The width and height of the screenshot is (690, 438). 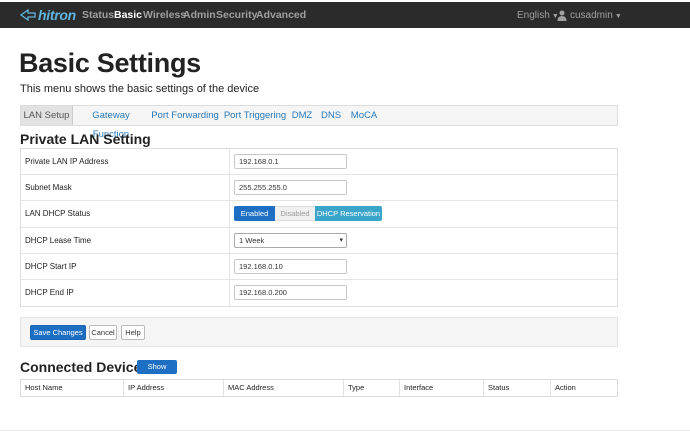 I want to click on language-label: English, so click(x=533, y=15).